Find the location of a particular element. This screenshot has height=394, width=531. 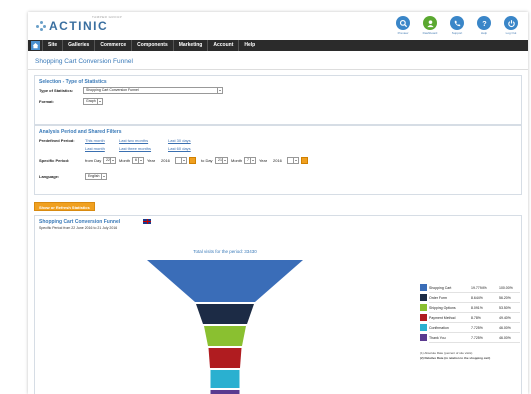

help-label: Help is located at coordinates (484, 33).